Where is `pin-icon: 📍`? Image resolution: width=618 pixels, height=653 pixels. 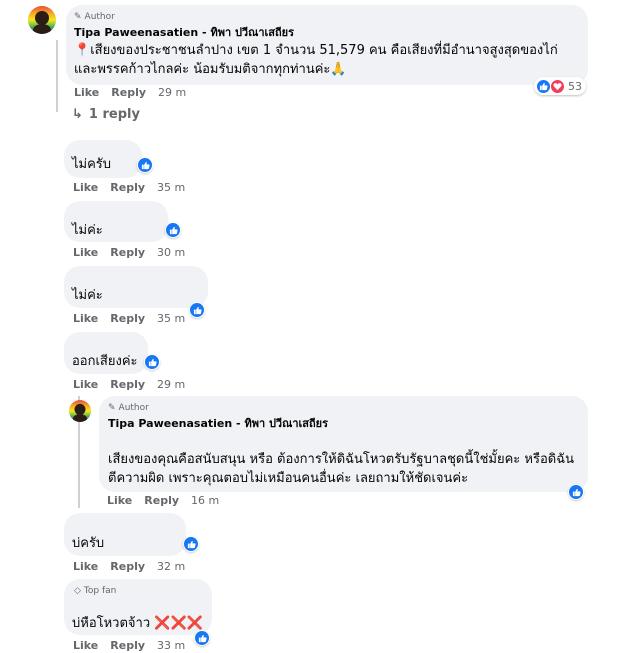 pin-icon: 📍 is located at coordinates (82, 50).